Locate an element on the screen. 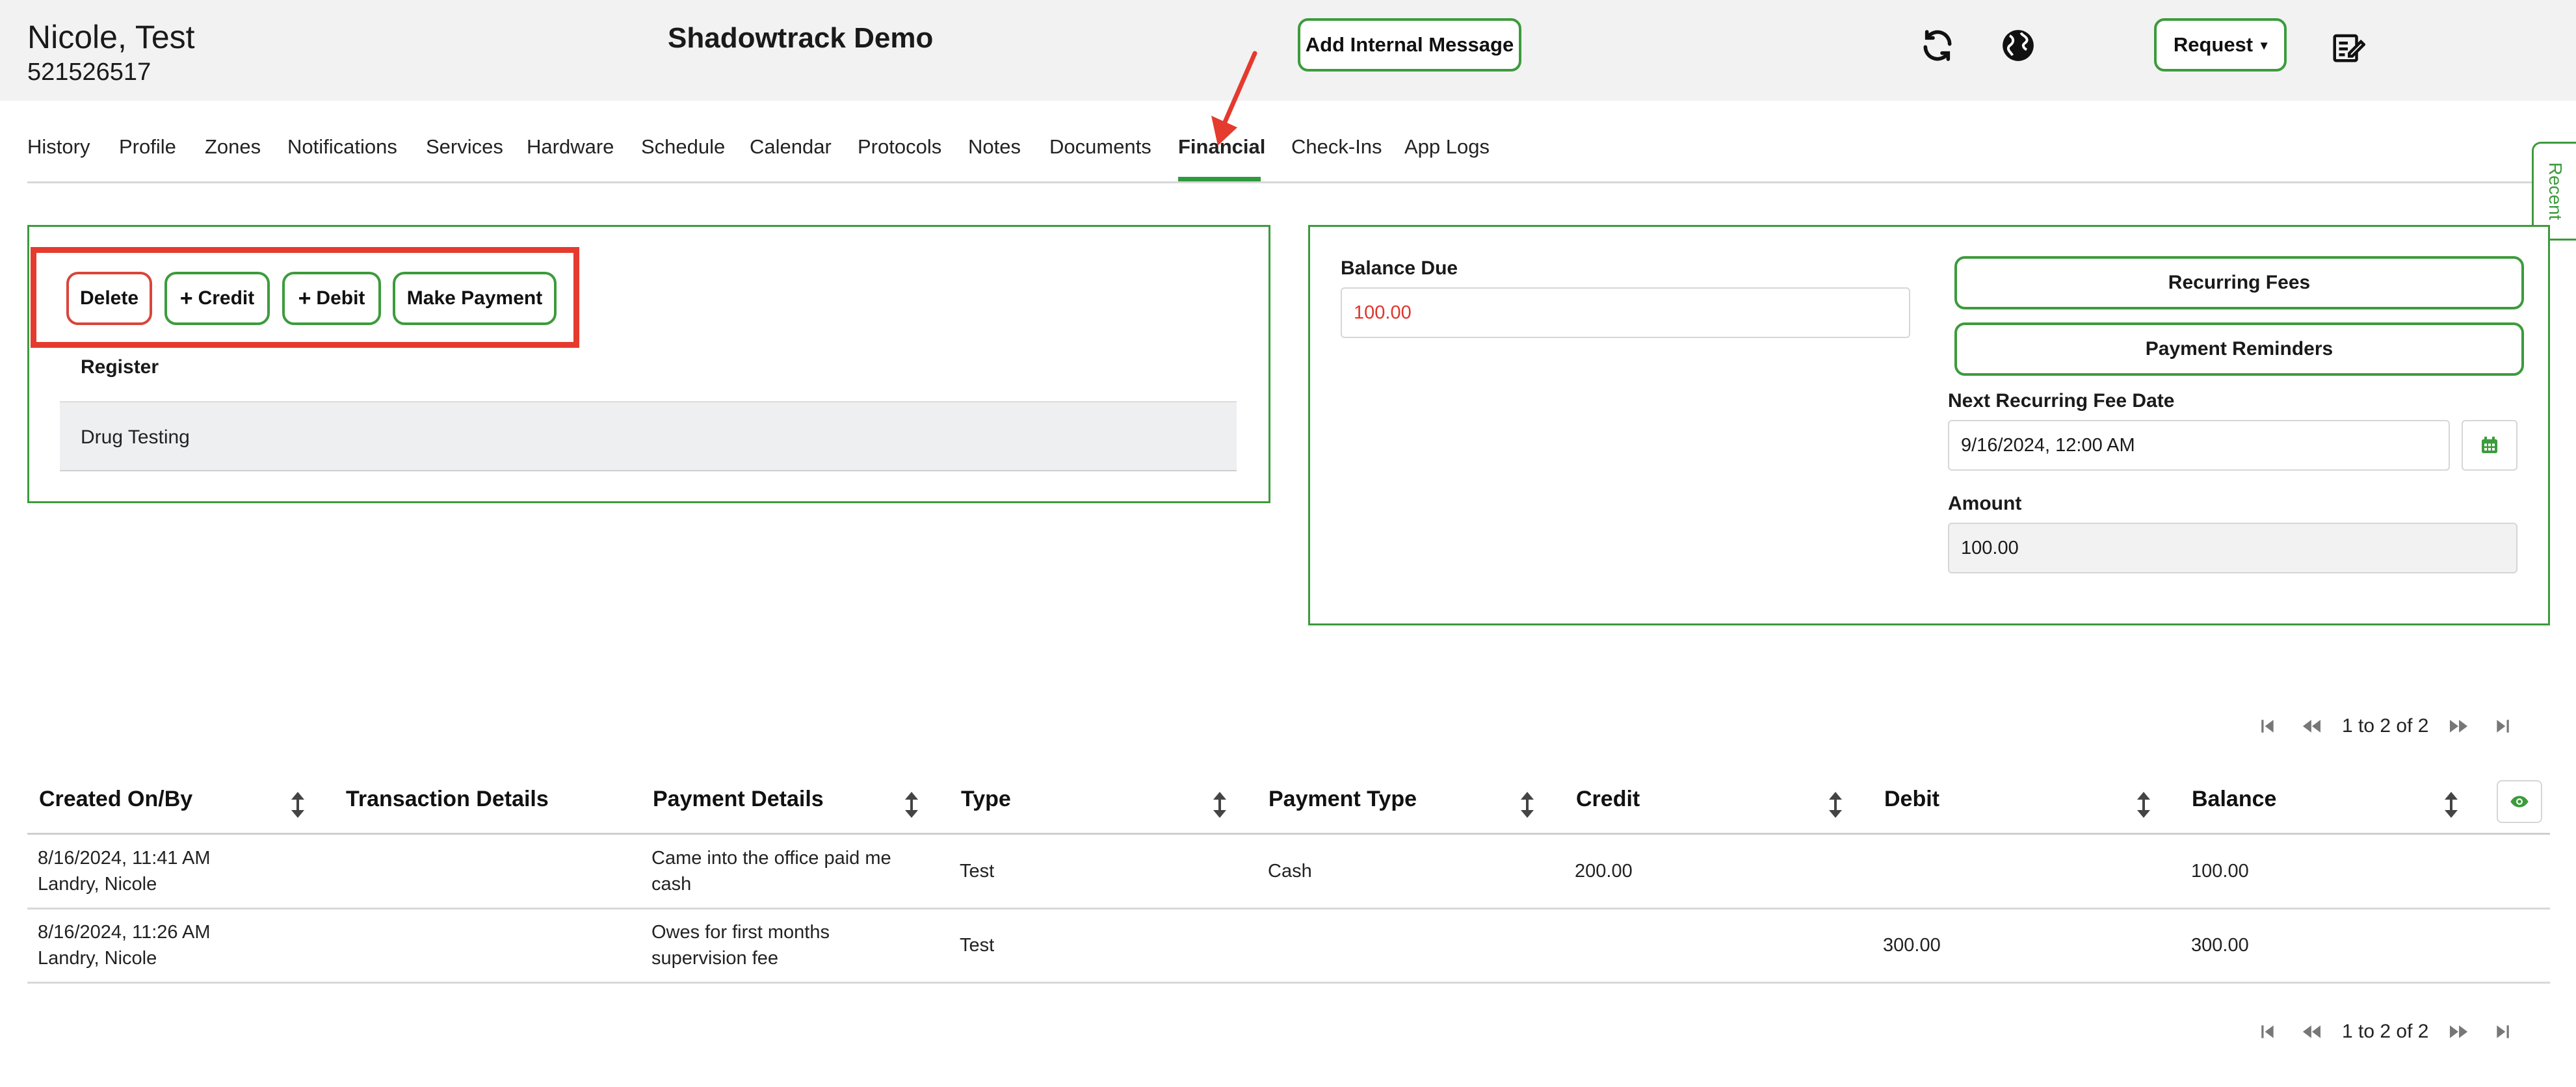  caret-down-icon: ▾ is located at coordinates (2264, 46).